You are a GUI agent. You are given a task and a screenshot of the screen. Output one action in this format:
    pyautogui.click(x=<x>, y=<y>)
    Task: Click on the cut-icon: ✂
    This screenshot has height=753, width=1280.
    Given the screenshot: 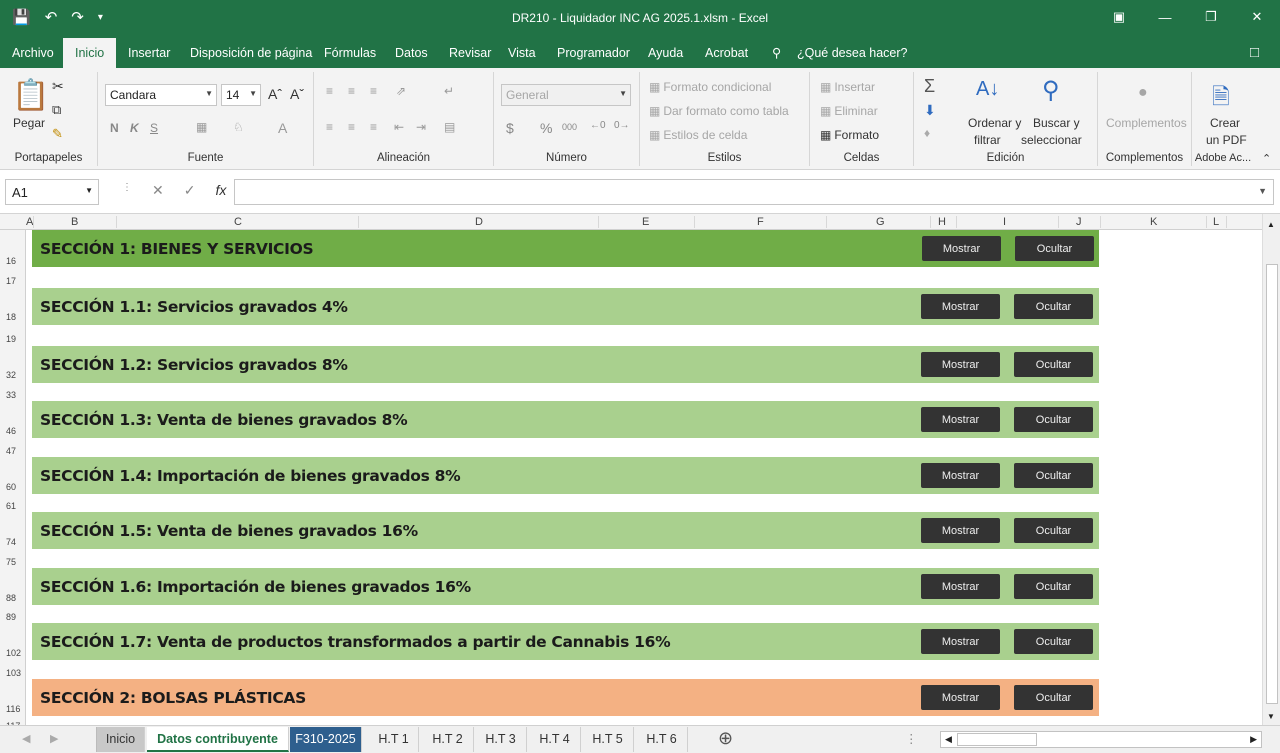 What is the action you would take?
    pyautogui.click(x=58, y=86)
    